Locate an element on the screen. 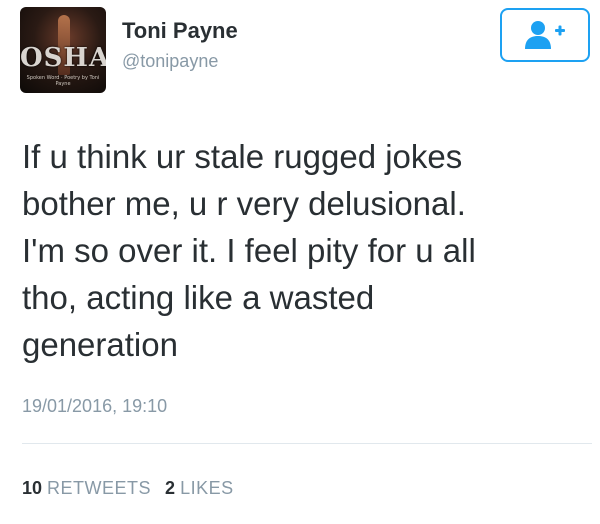  divider is located at coordinates (307, 443).